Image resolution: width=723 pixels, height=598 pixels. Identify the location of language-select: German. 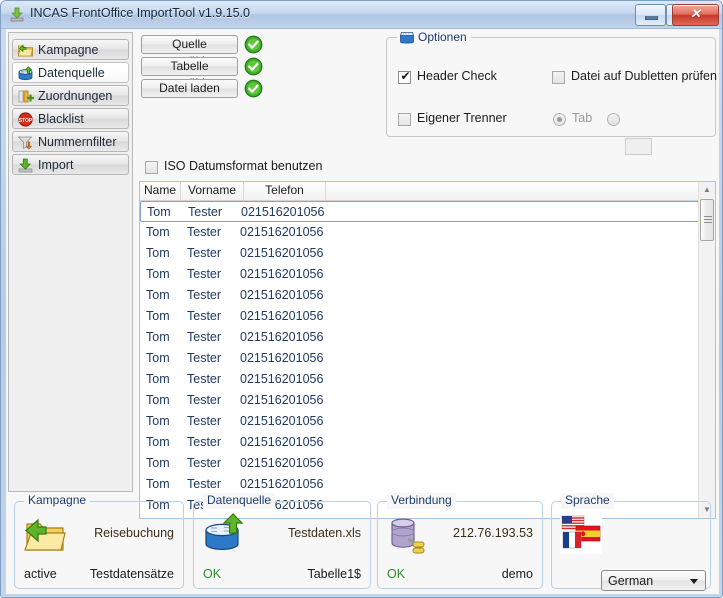
(653, 580).